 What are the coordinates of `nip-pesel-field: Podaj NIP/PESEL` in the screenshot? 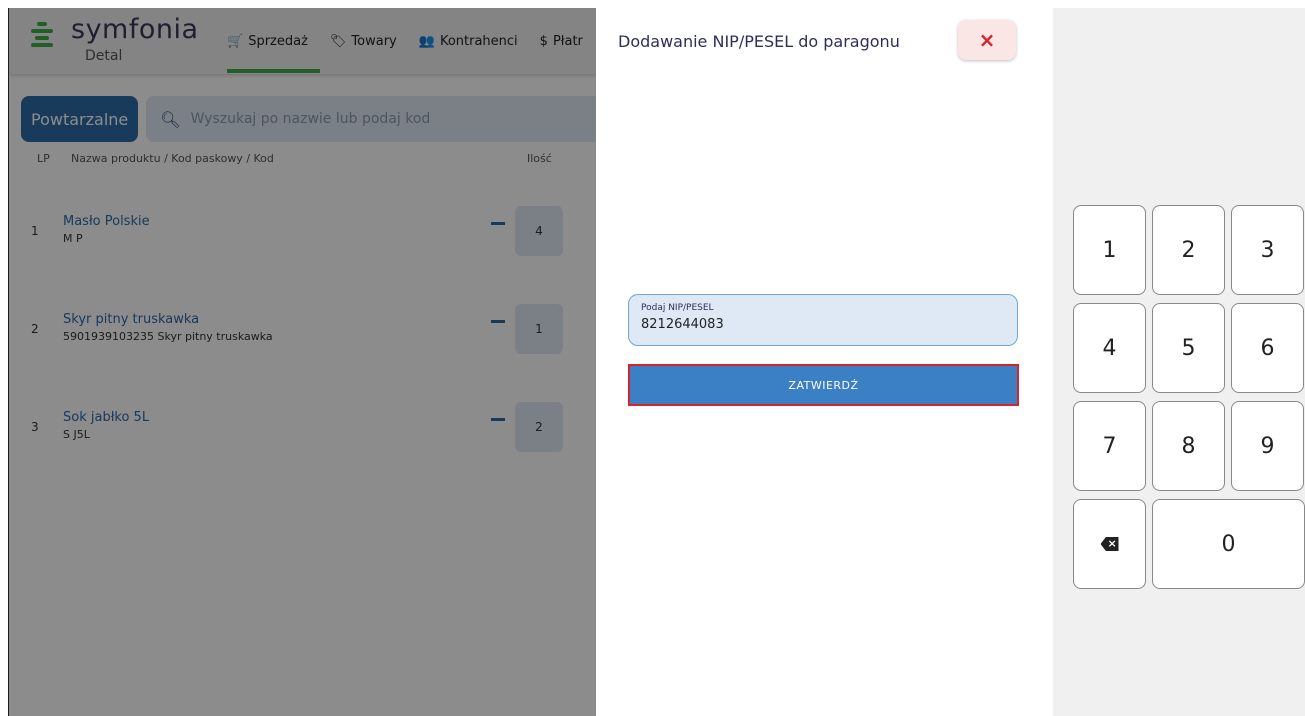 It's located at (823, 320).